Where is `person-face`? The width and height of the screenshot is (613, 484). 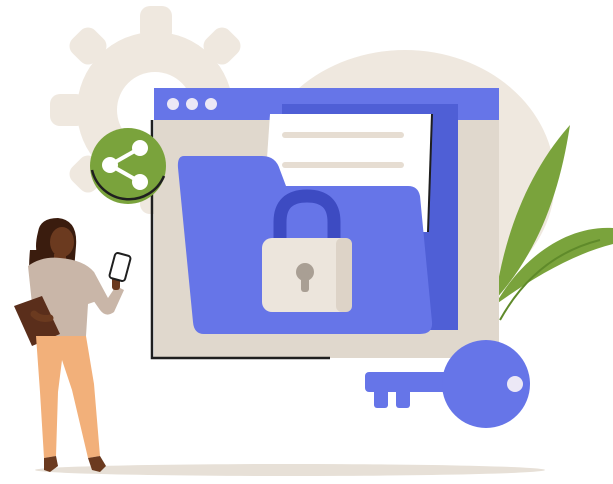
person-face is located at coordinates (62, 242).